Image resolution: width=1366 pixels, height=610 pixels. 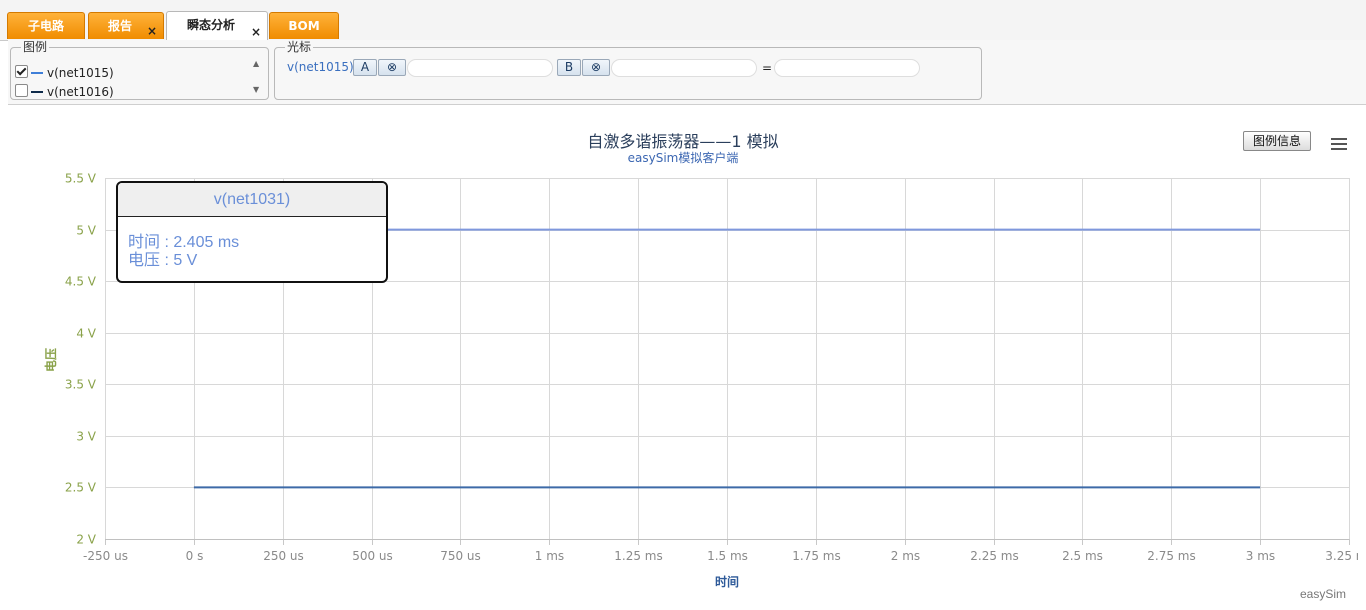 I want to click on legend-info-button: 图例信息, so click(x=1277, y=141).